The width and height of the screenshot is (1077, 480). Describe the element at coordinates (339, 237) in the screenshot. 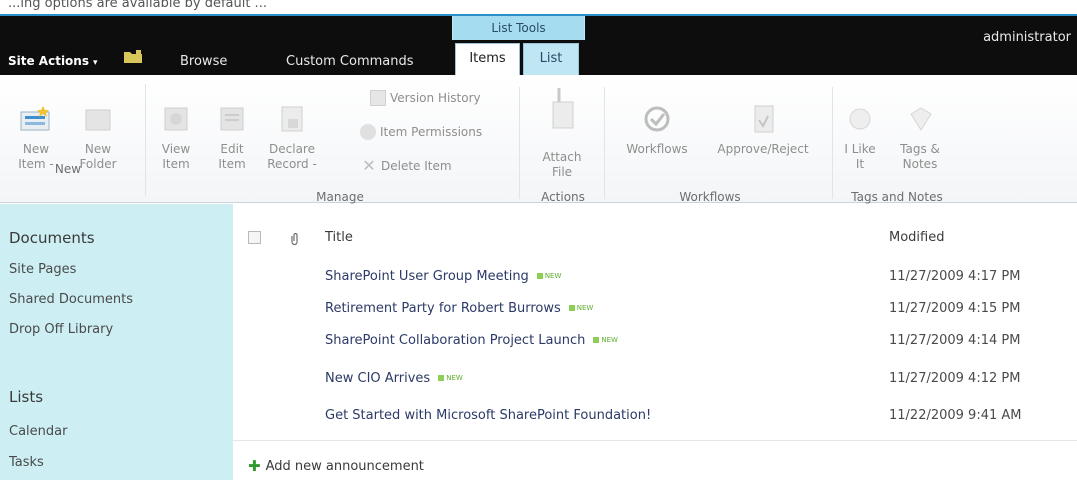

I see `column-header-title: Title` at that location.